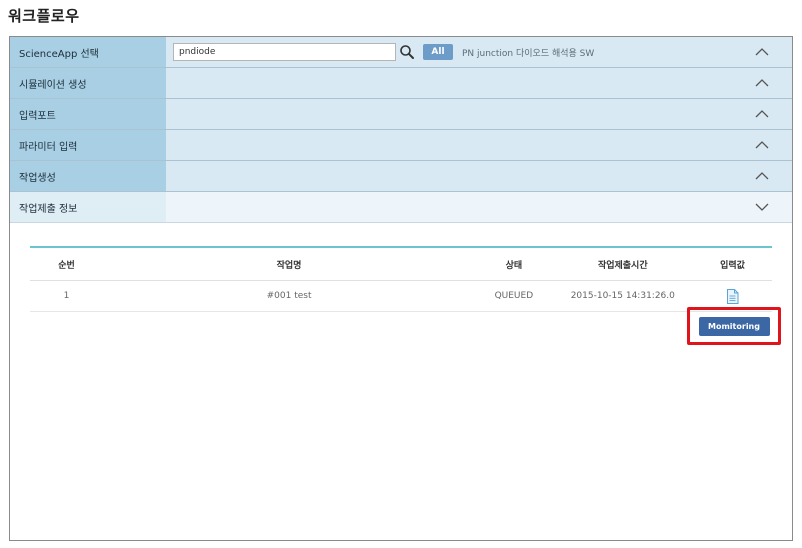  I want to click on accordion-row-simulation: 시뮬레이션 생성, so click(401, 83).